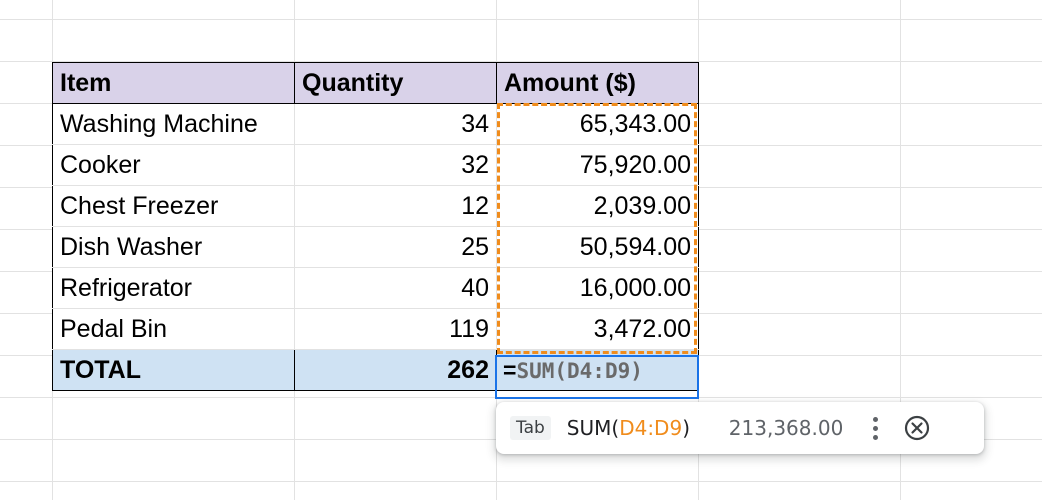 The height and width of the screenshot is (500, 1042). Describe the element at coordinates (173, 165) in the screenshot. I see `cell-item: Cooker` at that location.